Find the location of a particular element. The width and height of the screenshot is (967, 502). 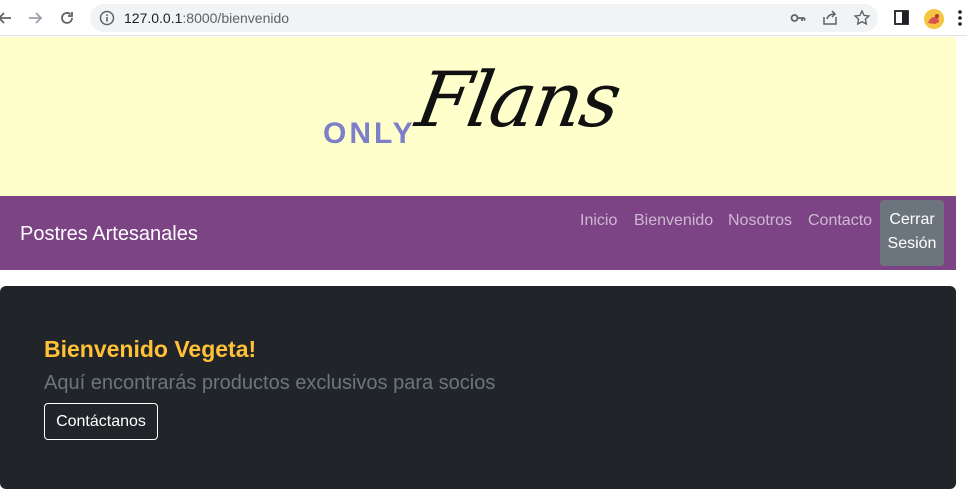

logo-only-text: ONLY is located at coordinates (369, 133).